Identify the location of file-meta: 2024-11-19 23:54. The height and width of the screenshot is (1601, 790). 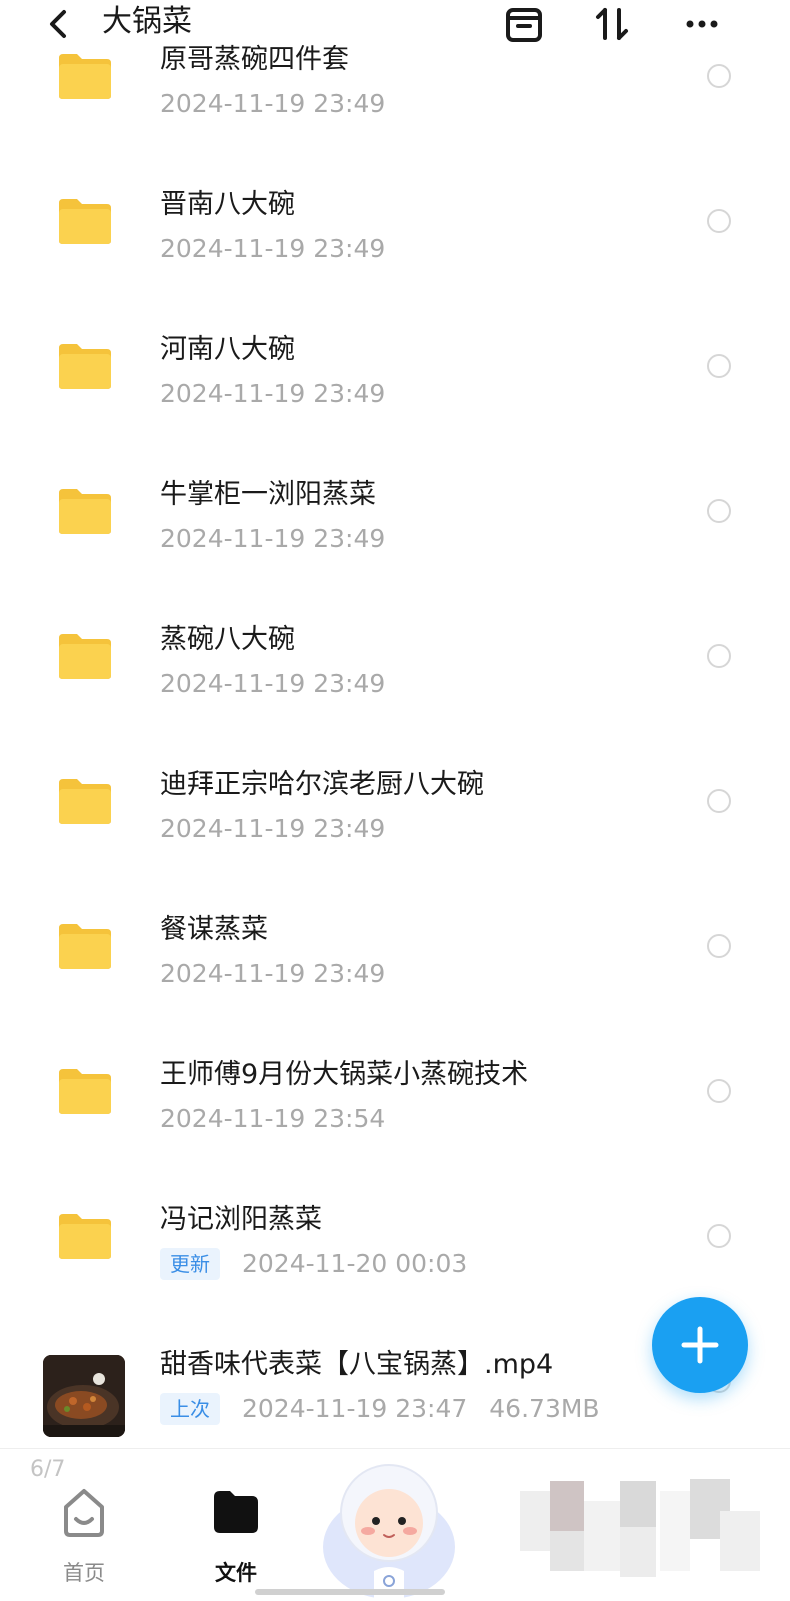
(272, 1119).